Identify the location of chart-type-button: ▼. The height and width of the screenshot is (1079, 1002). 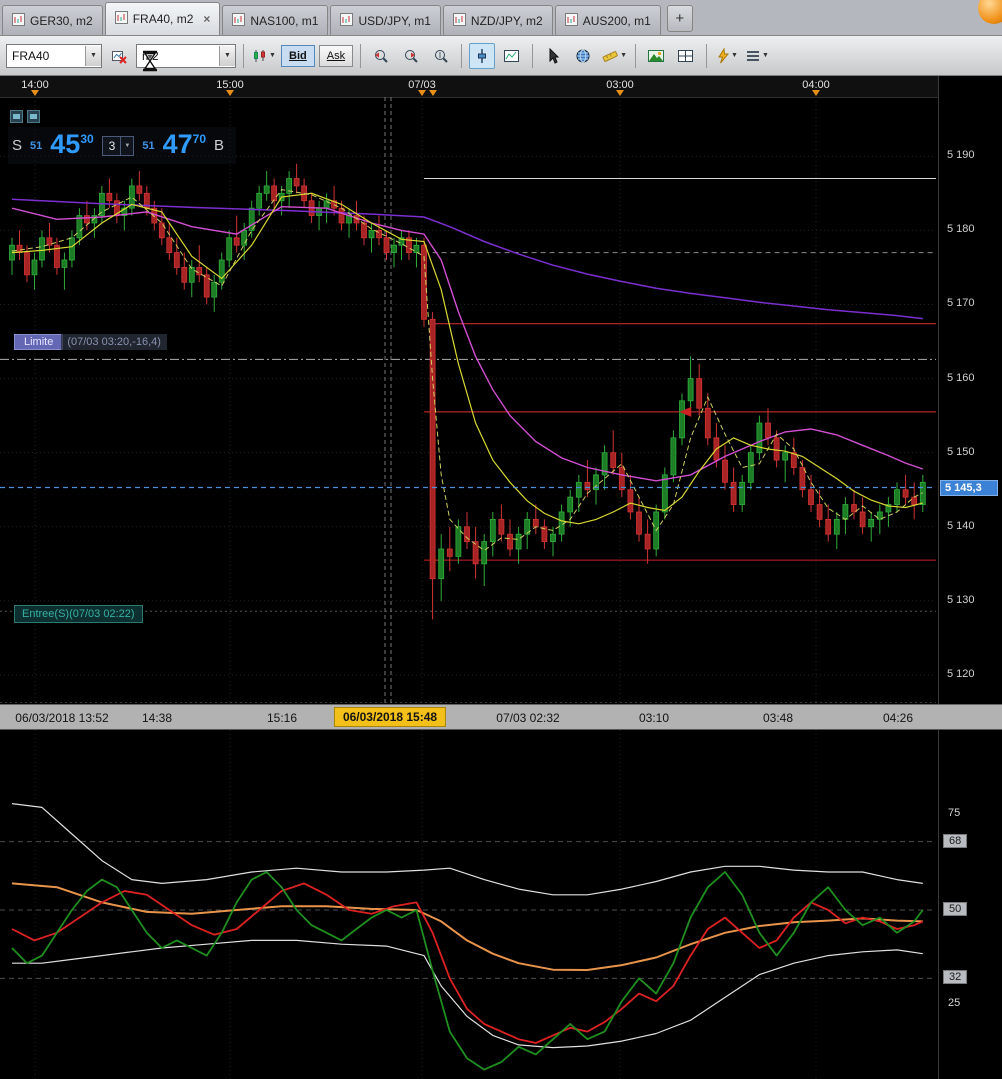
(264, 56).